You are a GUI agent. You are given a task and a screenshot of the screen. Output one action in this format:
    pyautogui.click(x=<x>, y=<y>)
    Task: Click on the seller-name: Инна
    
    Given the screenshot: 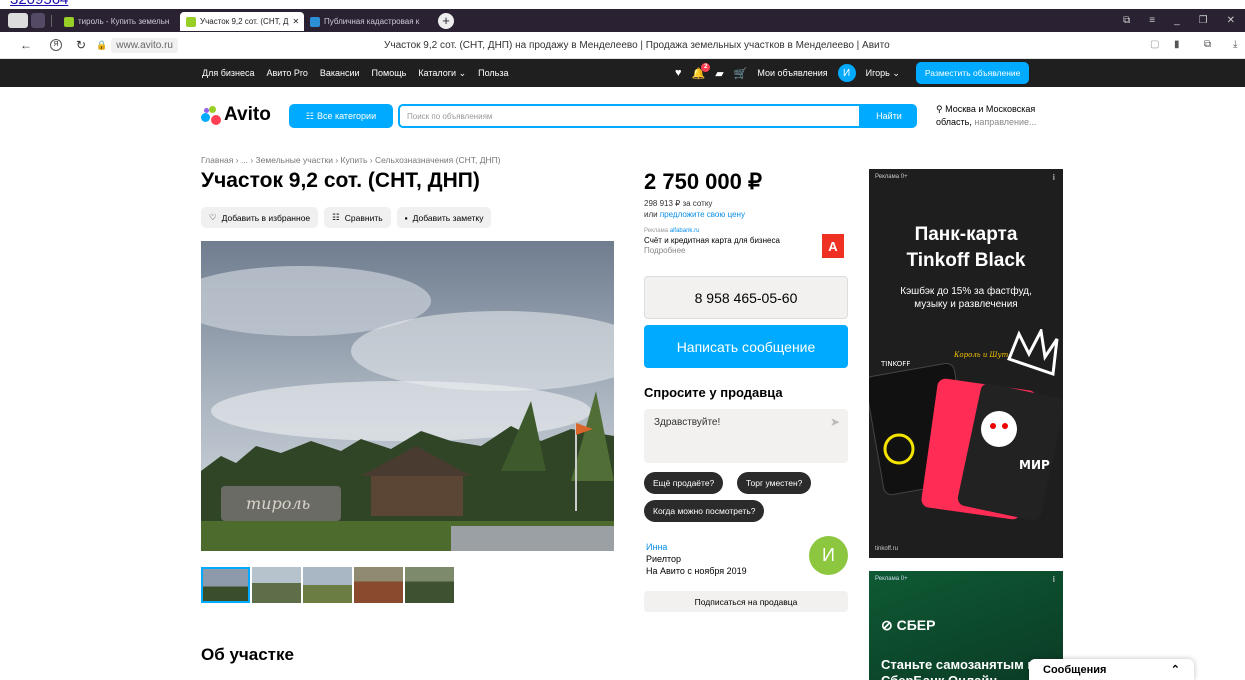 What is the action you would take?
    pyautogui.click(x=696, y=547)
    